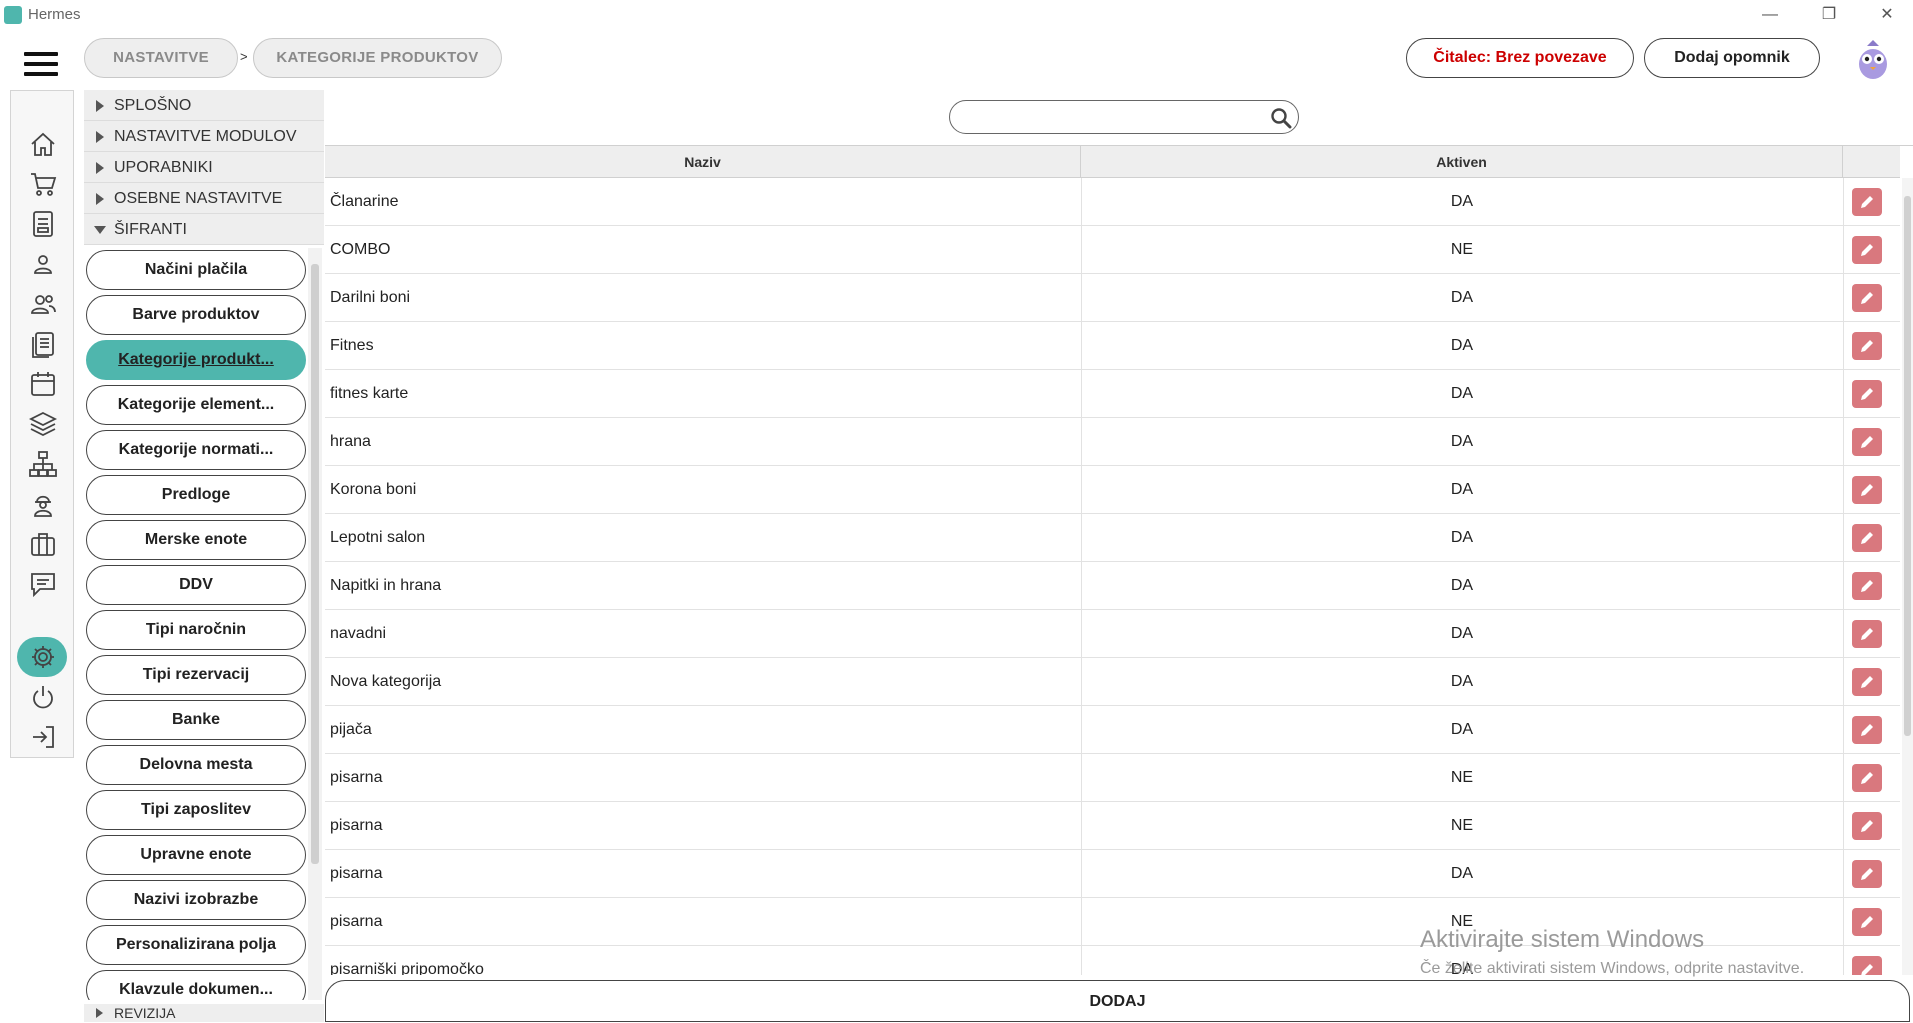 Image resolution: width=1913 pixels, height=1023 pixels. What do you see at coordinates (43, 304) in the screenshot?
I see `users-icon` at bounding box center [43, 304].